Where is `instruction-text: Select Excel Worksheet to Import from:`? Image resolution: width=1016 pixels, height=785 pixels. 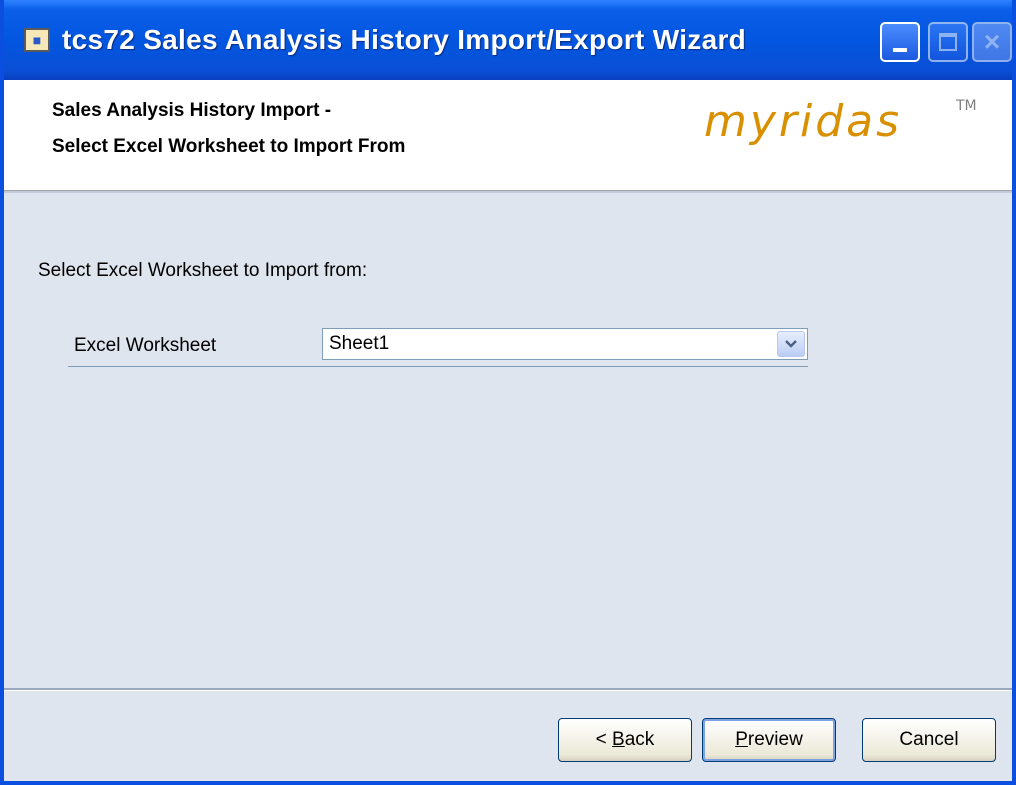
instruction-text: Select Excel Worksheet to Import from: is located at coordinates (203, 270).